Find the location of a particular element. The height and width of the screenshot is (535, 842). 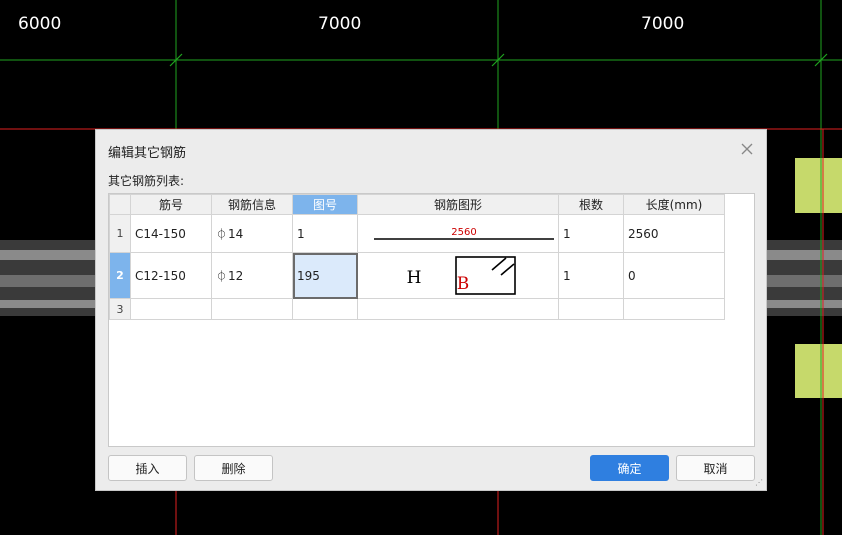

table-row: 1 C14-150 ⏀14 1 2560 1 2560 is located at coordinates (417, 233).